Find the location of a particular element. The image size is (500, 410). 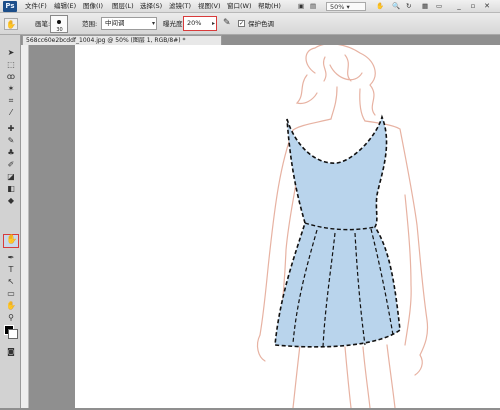

exposure-label: 曝光度: is located at coordinates (174, 24).